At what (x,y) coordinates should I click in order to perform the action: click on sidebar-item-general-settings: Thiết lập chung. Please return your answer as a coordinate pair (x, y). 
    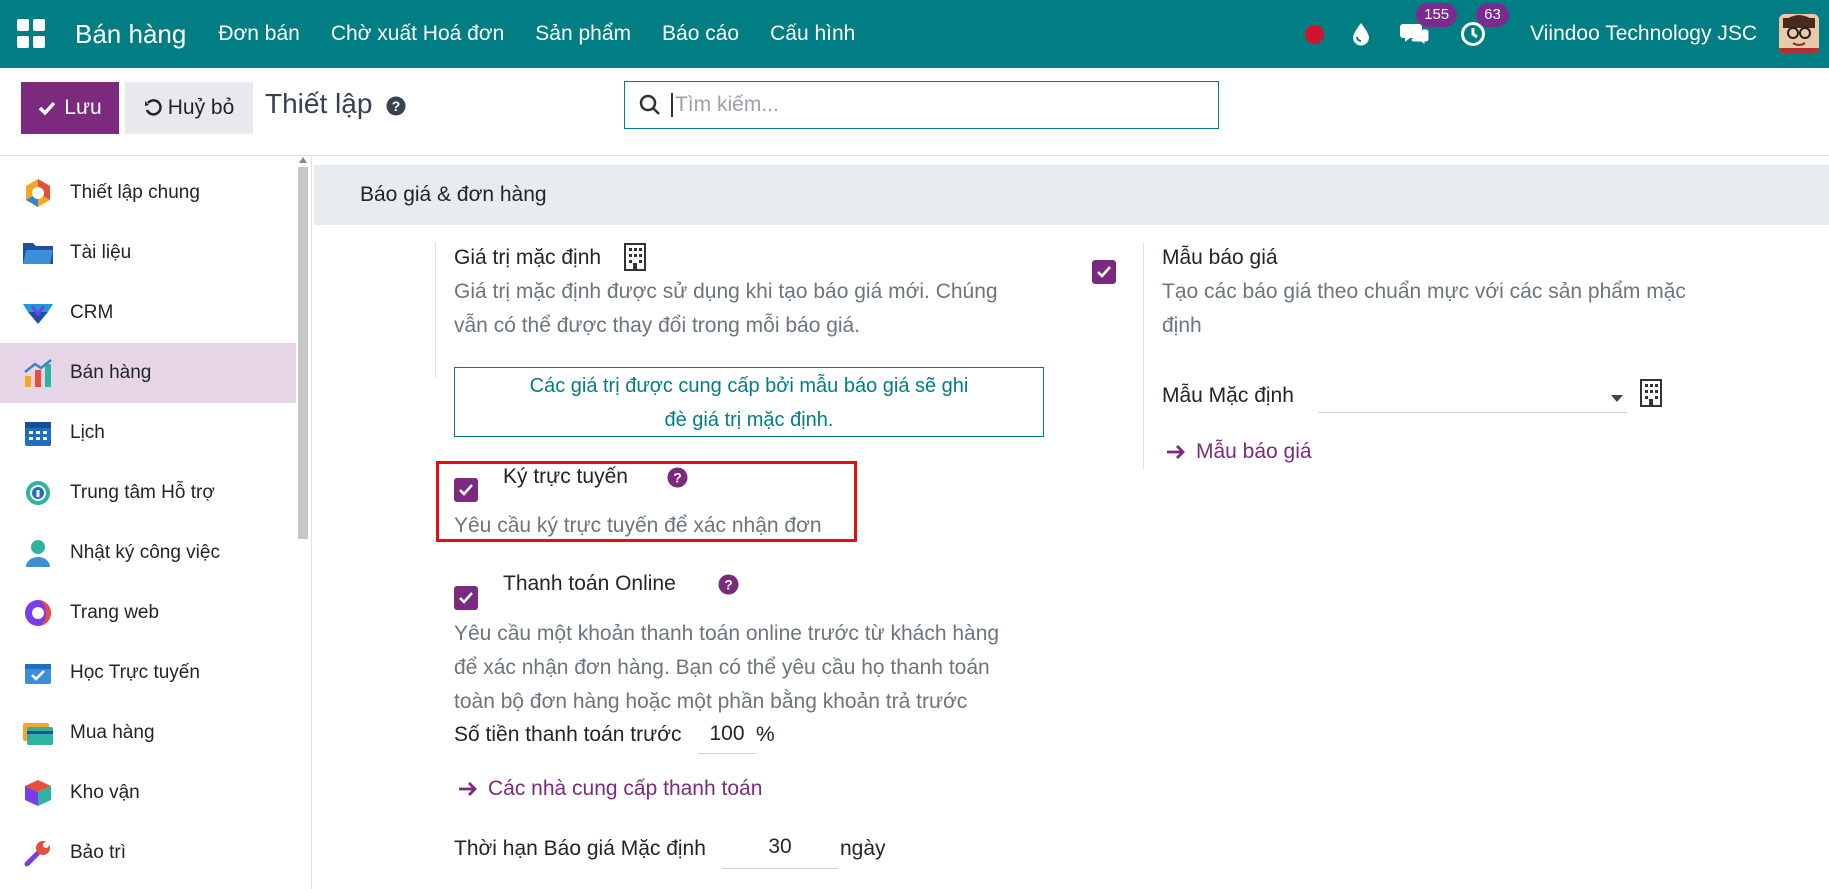
    Looking at the image, I should click on (148, 193).